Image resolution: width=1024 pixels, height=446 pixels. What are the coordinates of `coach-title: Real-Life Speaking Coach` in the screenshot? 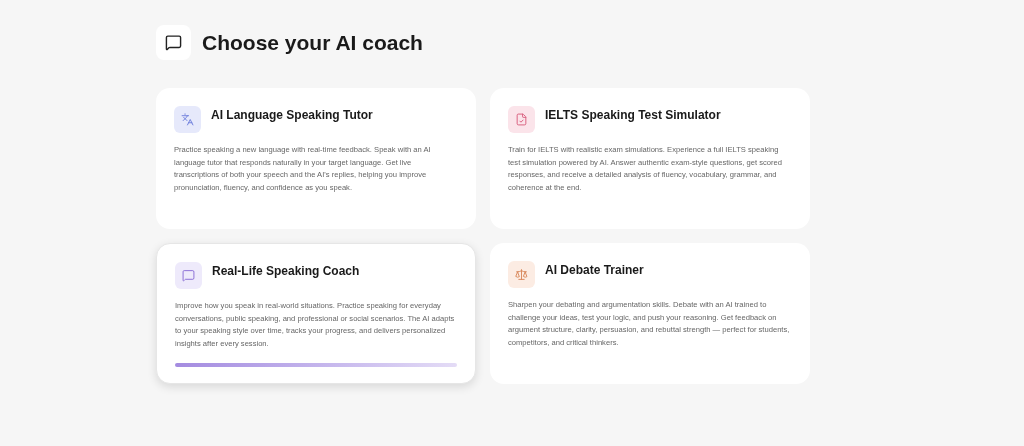 It's located at (286, 271).